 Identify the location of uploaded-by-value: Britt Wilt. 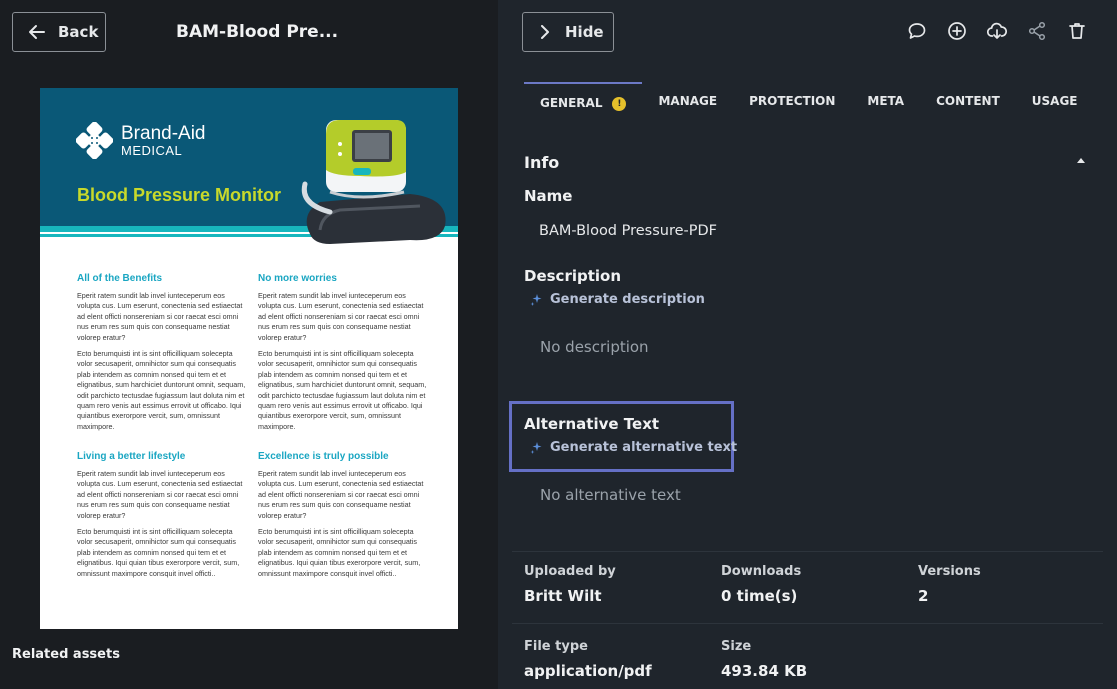
(563, 596).